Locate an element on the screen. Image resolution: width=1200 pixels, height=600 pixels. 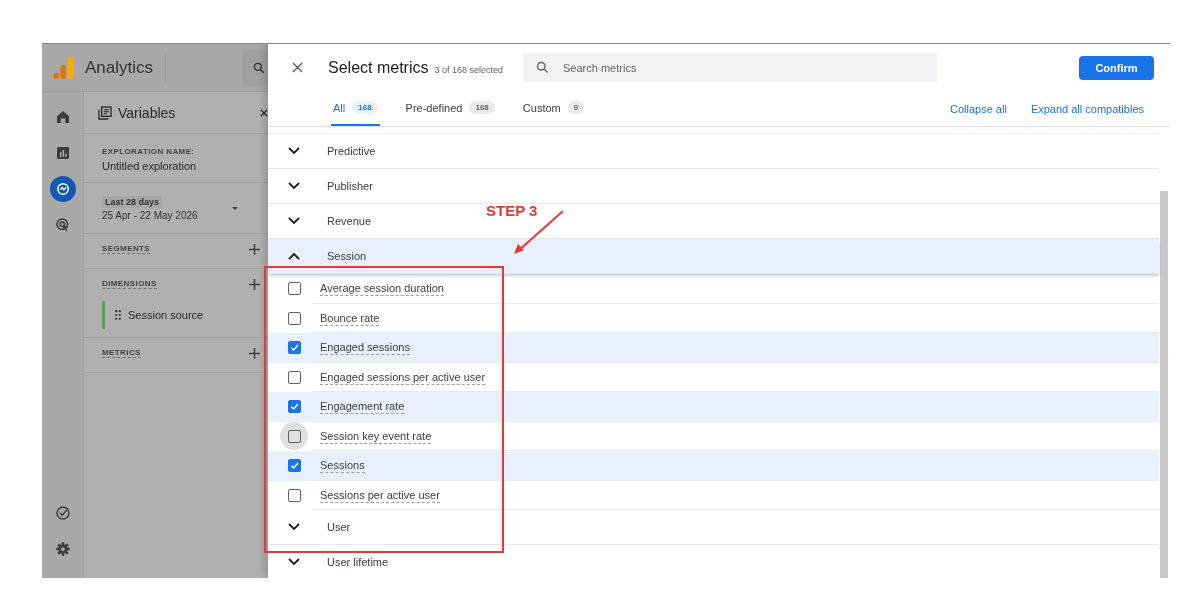
exploration-name: Untitled exploration is located at coordinates (176, 166).